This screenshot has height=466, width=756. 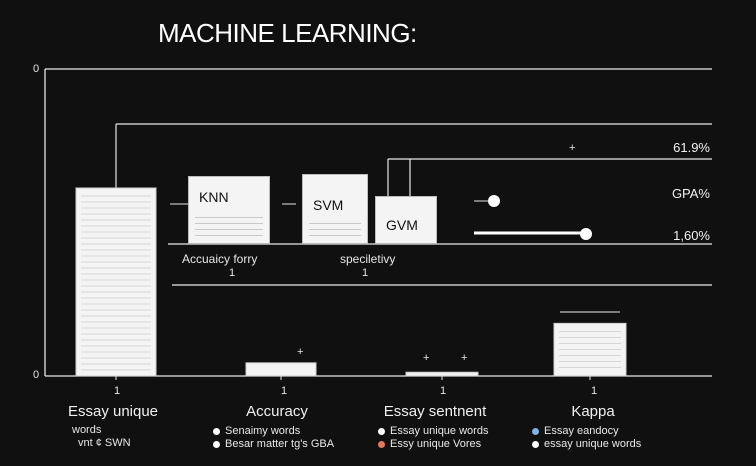 What do you see at coordinates (117, 391) in the screenshot?
I see `x-tick-mark-1: 1` at bounding box center [117, 391].